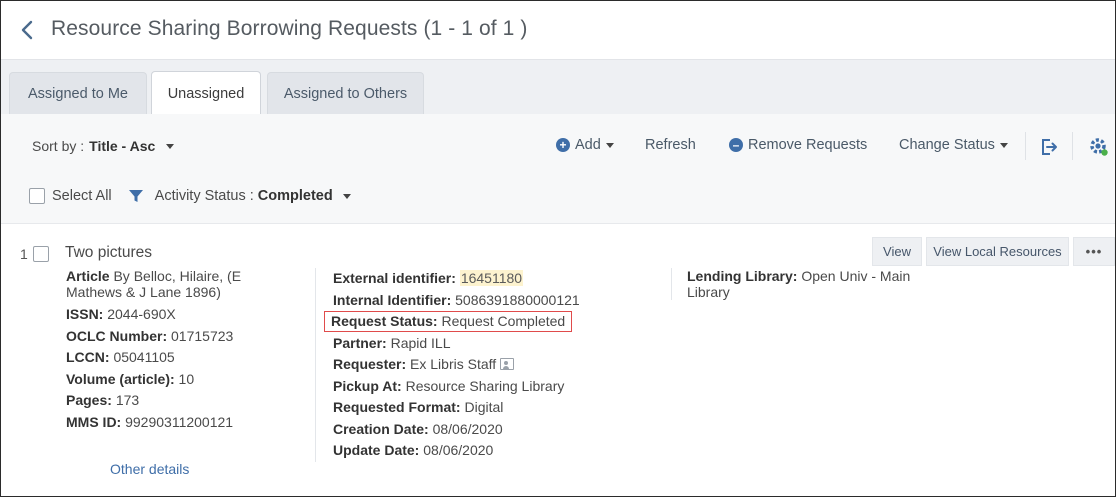 The height and width of the screenshot is (497, 1116). I want to click on add-label: Add, so click(588, 145).